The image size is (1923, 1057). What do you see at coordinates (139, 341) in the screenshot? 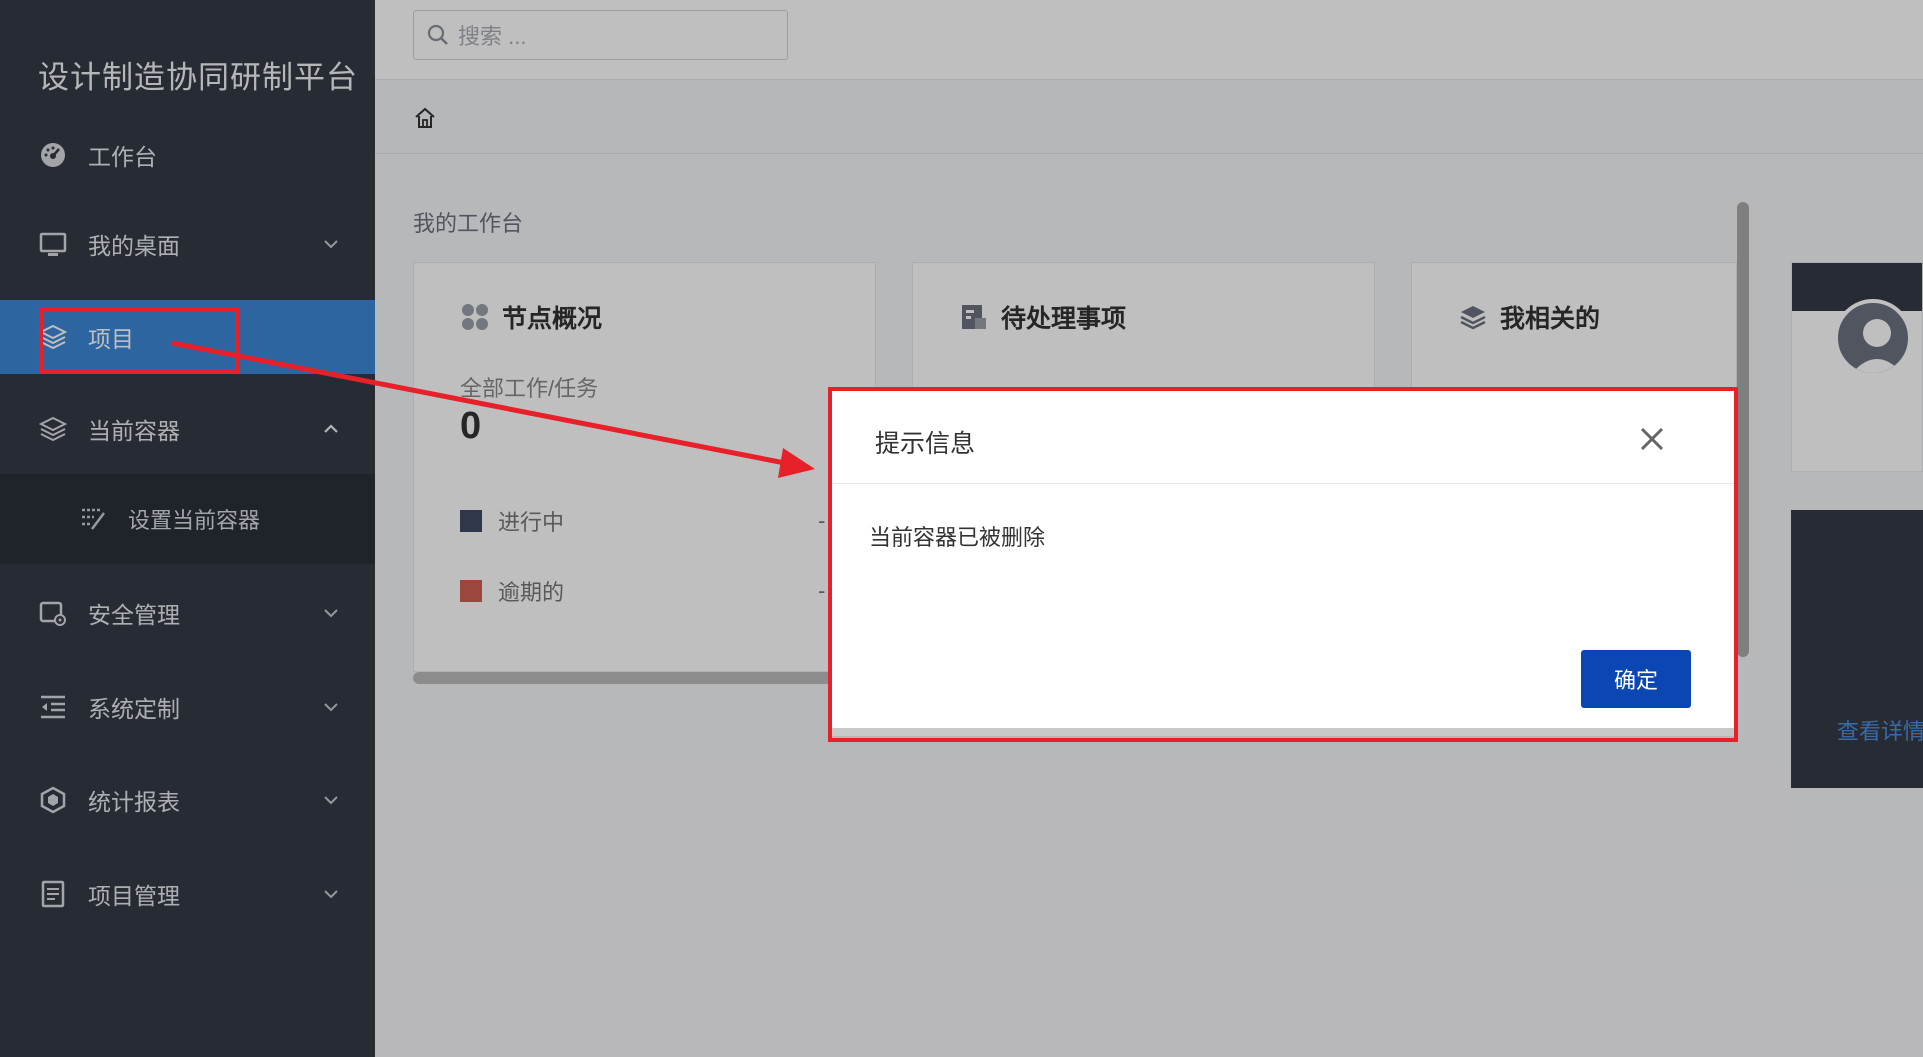
I see `annotation-highlight-project` at bounding box center [139, 341].